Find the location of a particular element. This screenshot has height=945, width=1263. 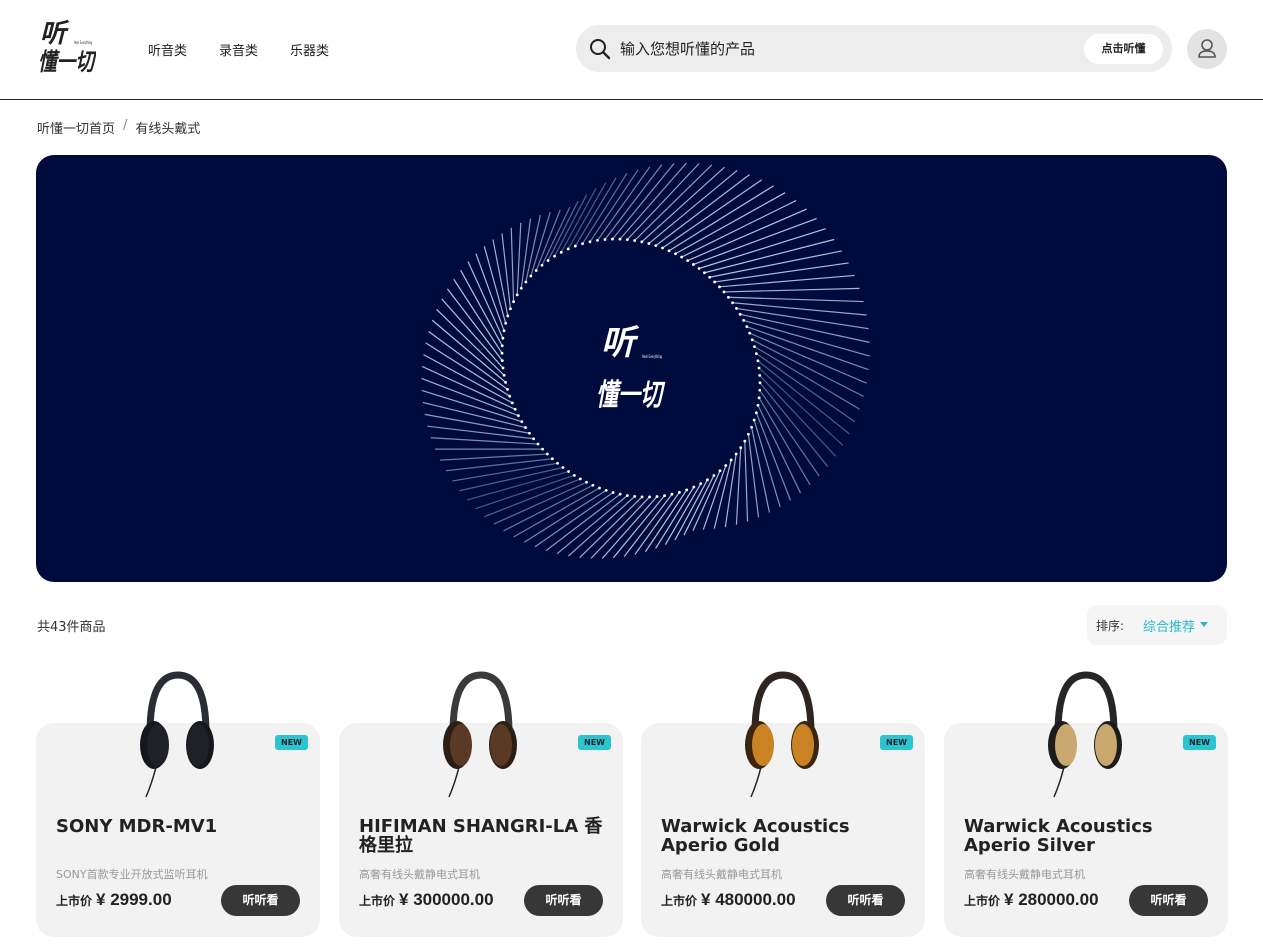

banner-logo-bottom: 懂一切 is located at coordinates (631, 395).